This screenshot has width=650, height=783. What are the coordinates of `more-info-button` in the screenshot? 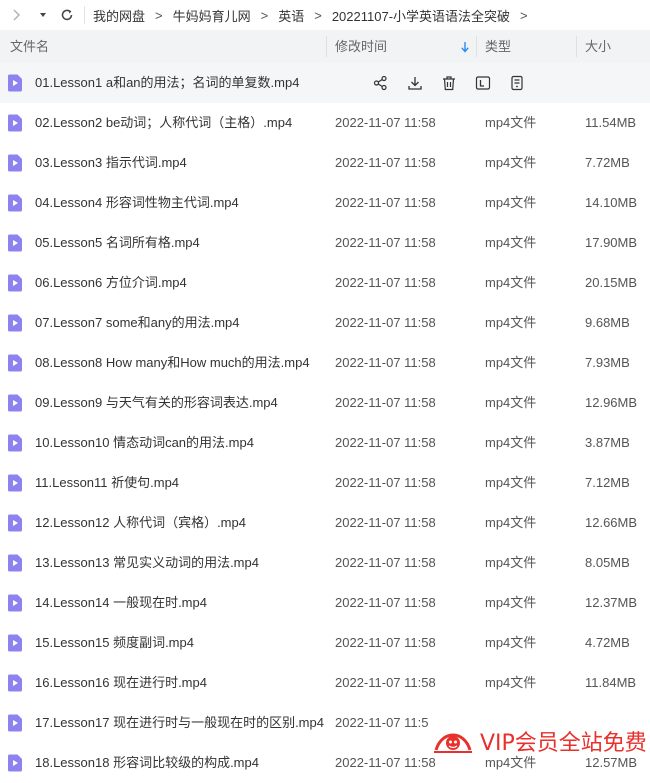 It's located at (517, 83).